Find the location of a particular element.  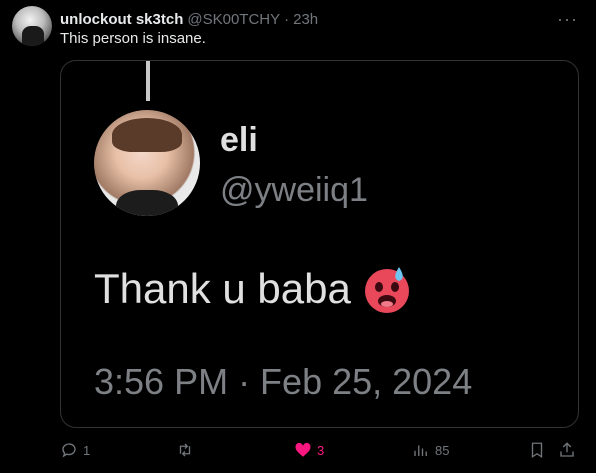

quoted-text: Thank u baba is located at coordinates (222, 288).